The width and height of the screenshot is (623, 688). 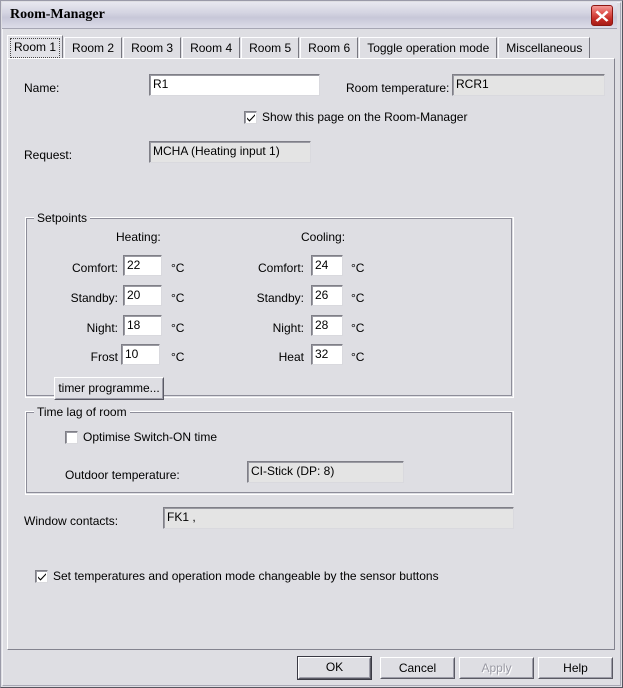 I want to click on optimise-switch-on-label: Optimise Switch-ON time, so click(x=150, y=437).